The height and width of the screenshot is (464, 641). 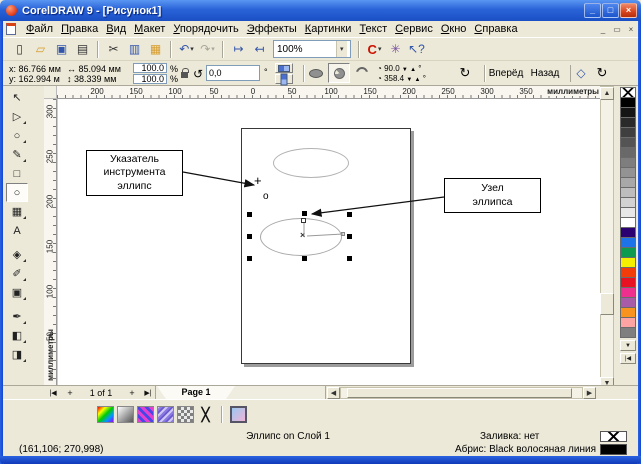 What do you see at coordinates (259, 49) in the screenshot?
I see `export-button: ↤` at bounding box center [259, 49].